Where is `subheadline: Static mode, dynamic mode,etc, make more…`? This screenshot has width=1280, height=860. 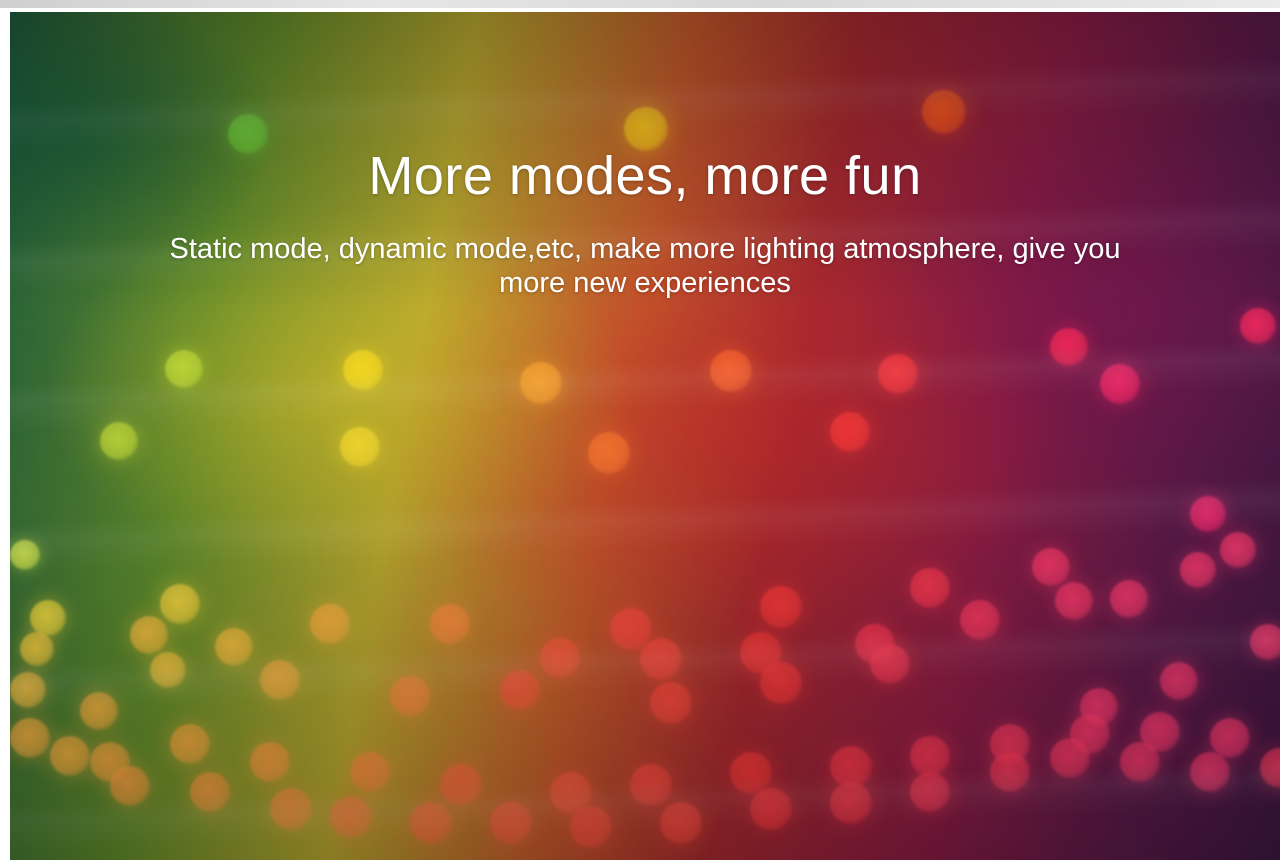
subheadline: Static mode, dynamic mode,etc, make more… is located at coordinates (645, 266).